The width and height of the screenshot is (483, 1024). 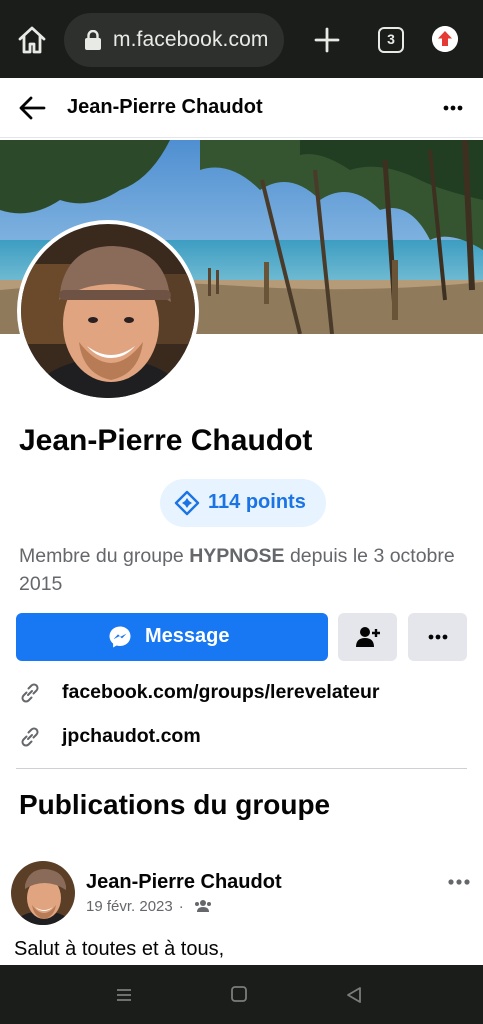 I want to click on message-button: Message, so click(x=172, y=637).